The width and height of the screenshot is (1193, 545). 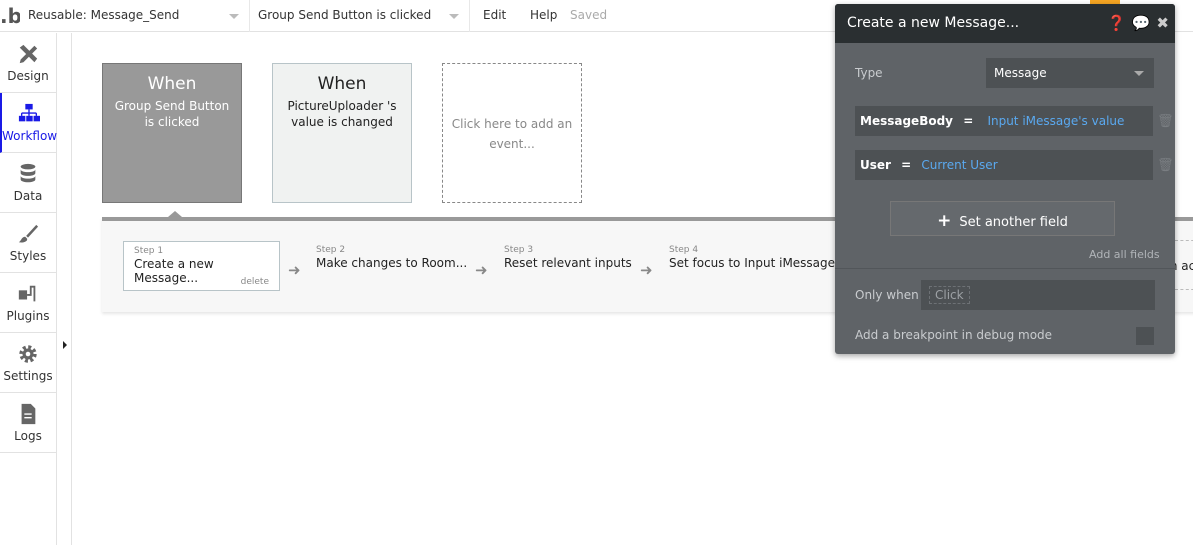 I want to click on event-selector-value: Group Send Button is clicked, so click(x=345, y=15).